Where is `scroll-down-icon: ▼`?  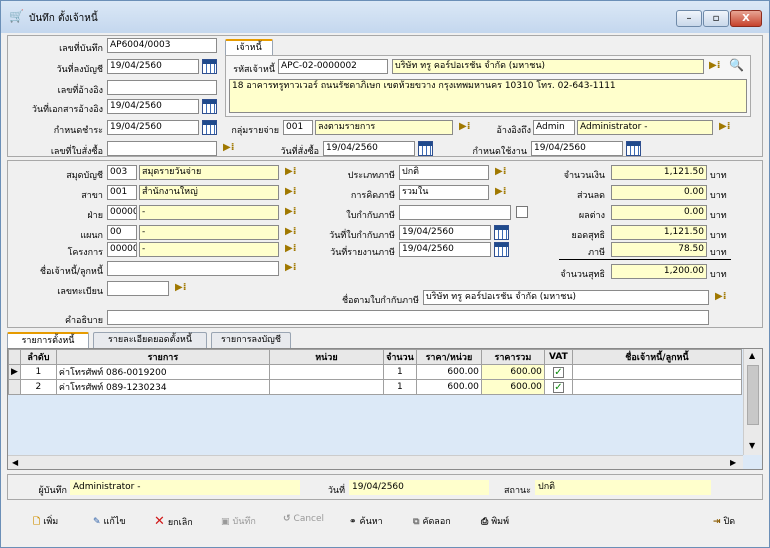
scroll-down-icon: ▼ is located at coordinates (752, 445).